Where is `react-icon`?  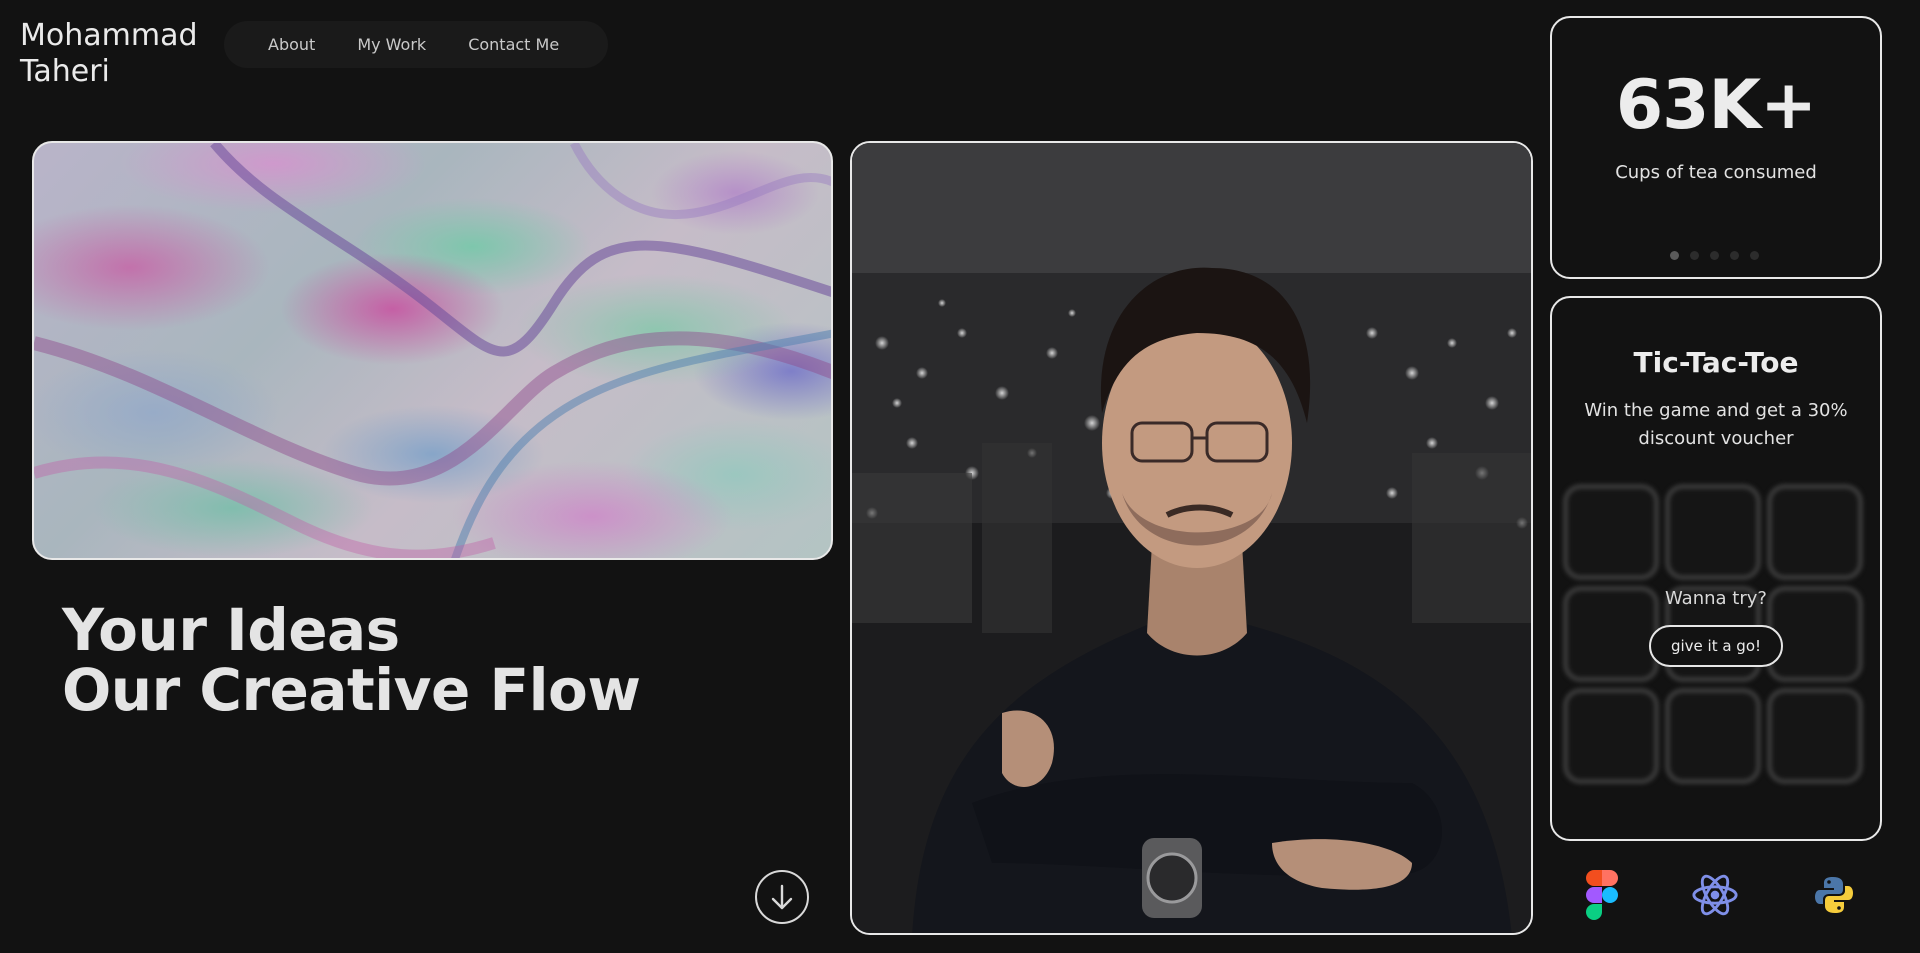 react-icon is located at coordinates (1715, 895).